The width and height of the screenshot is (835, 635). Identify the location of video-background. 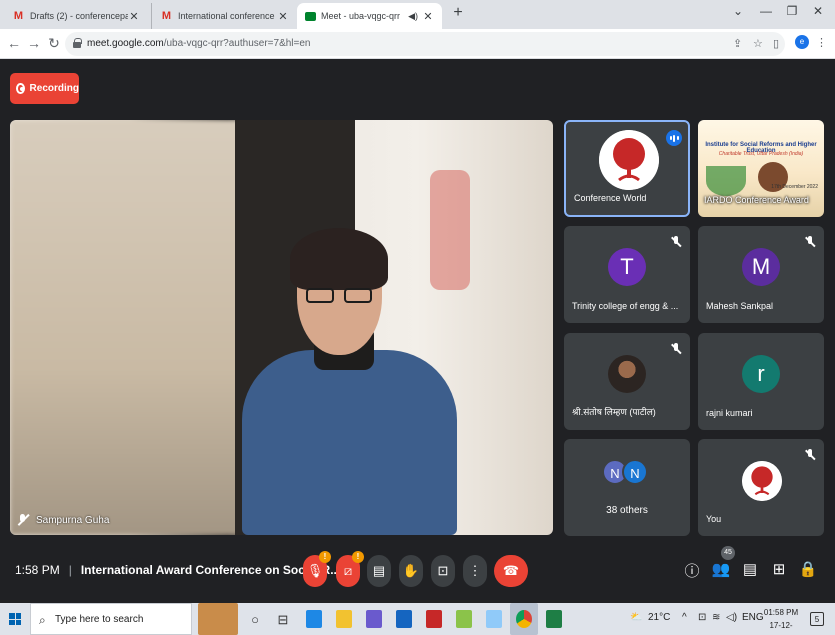
(450, 230).